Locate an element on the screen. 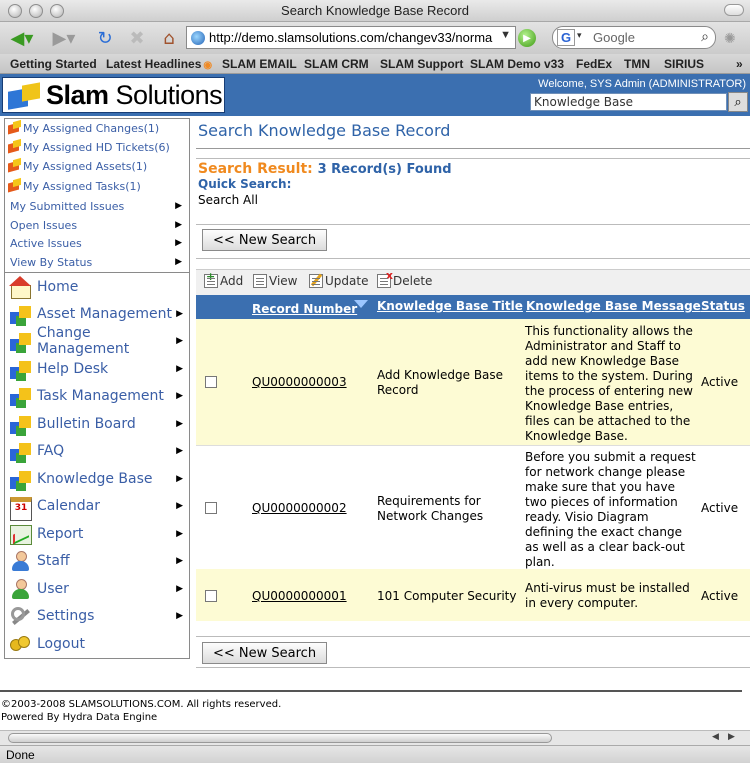  sidebar-item-home: Home is located at coordinates (98, 287).